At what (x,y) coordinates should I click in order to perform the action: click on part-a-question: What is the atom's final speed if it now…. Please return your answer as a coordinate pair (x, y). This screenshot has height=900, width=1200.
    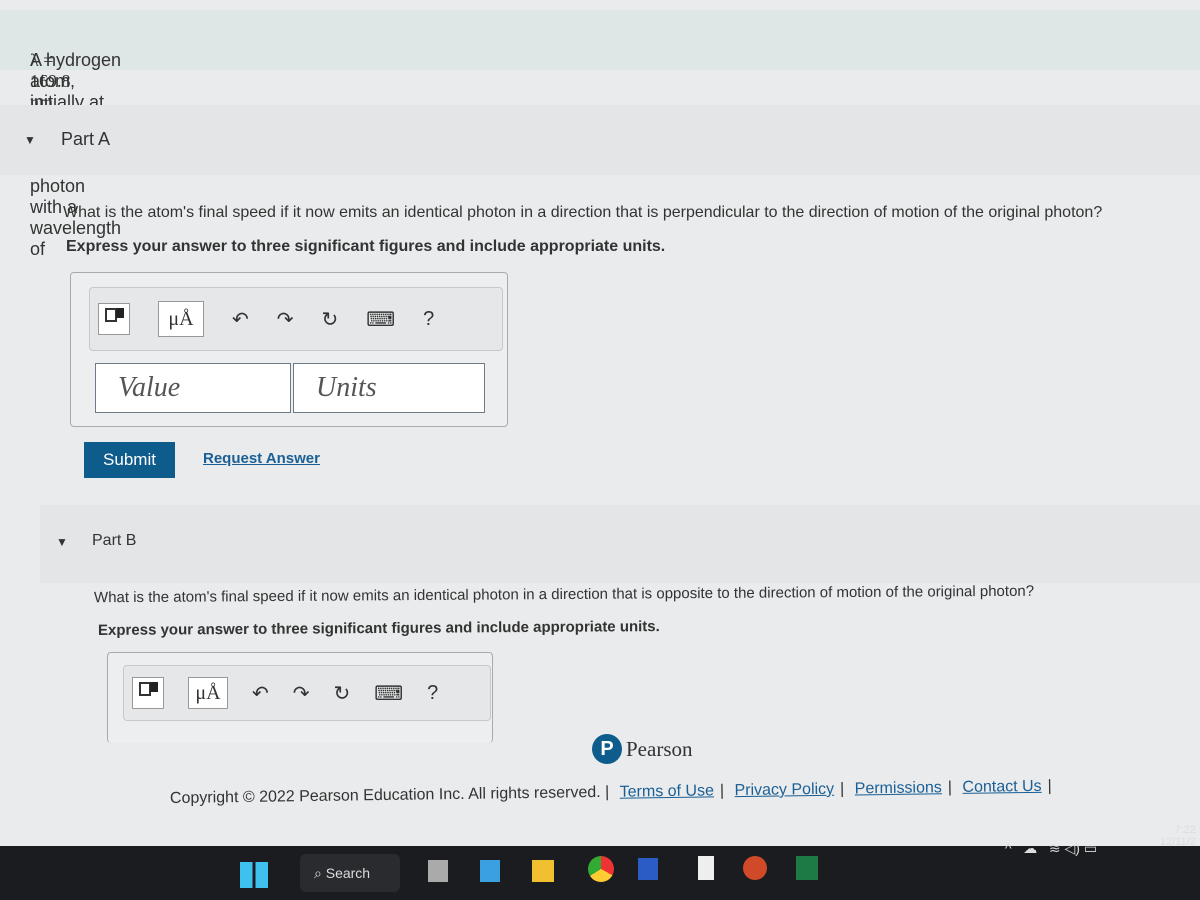
    Looking at the image, I should click on (583, 212).